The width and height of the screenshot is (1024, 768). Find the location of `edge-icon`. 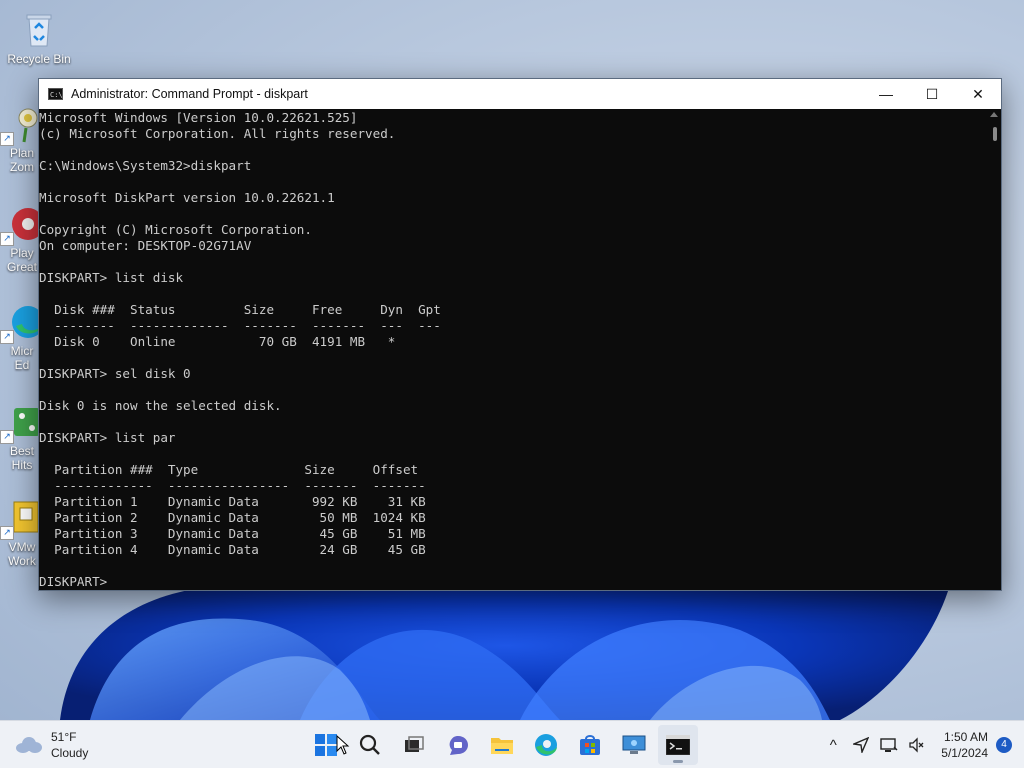

edge-icon is located at coordinates (546, 745).